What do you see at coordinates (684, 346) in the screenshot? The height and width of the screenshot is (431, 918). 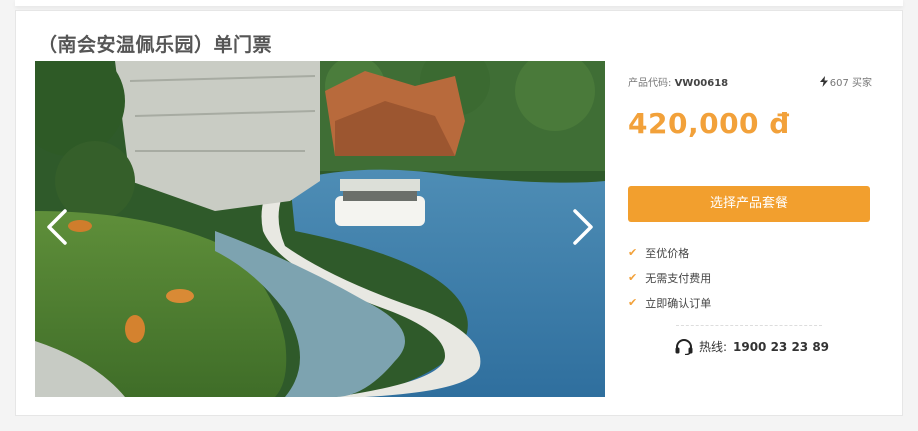 I see `headset-icon` at bounding box center [684, 346].